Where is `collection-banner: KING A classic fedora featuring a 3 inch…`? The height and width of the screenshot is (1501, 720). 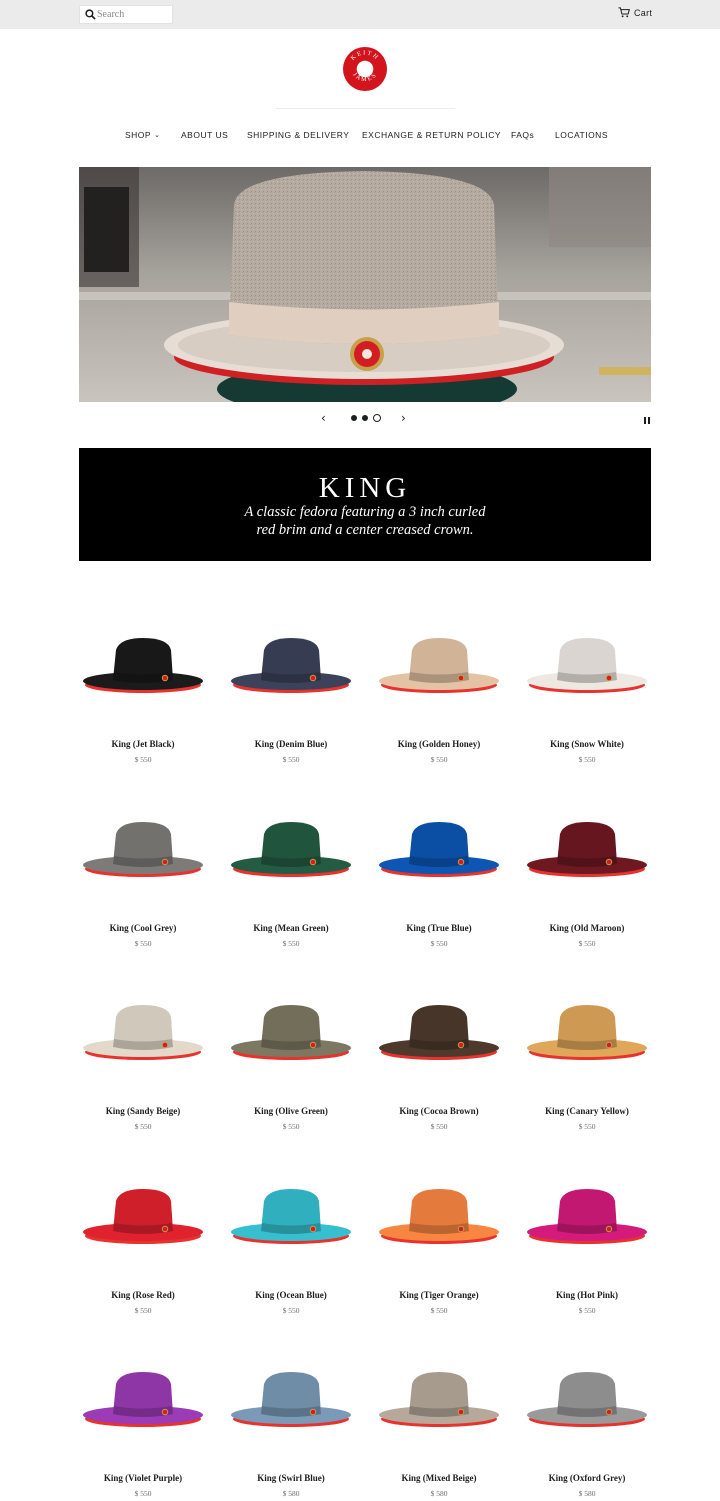 collection-banner: KING A classic fedora featuring a 3 inch… is located at coordinates (365, 504).